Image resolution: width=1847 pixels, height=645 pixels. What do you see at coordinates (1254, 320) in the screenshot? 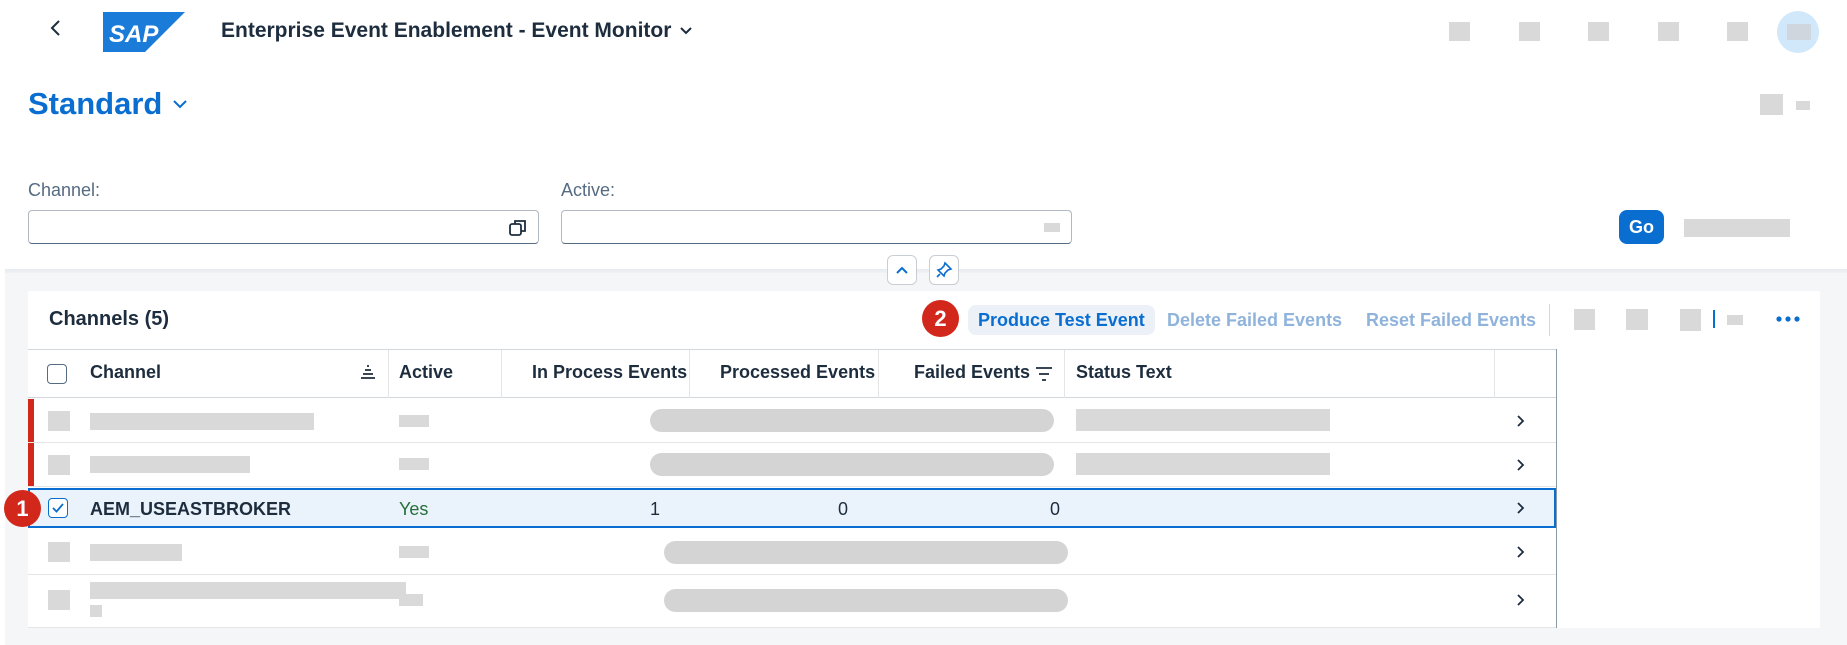
I see `delete-failed-events-button: Delete Failed Events` at bounding box center [1254, 320].